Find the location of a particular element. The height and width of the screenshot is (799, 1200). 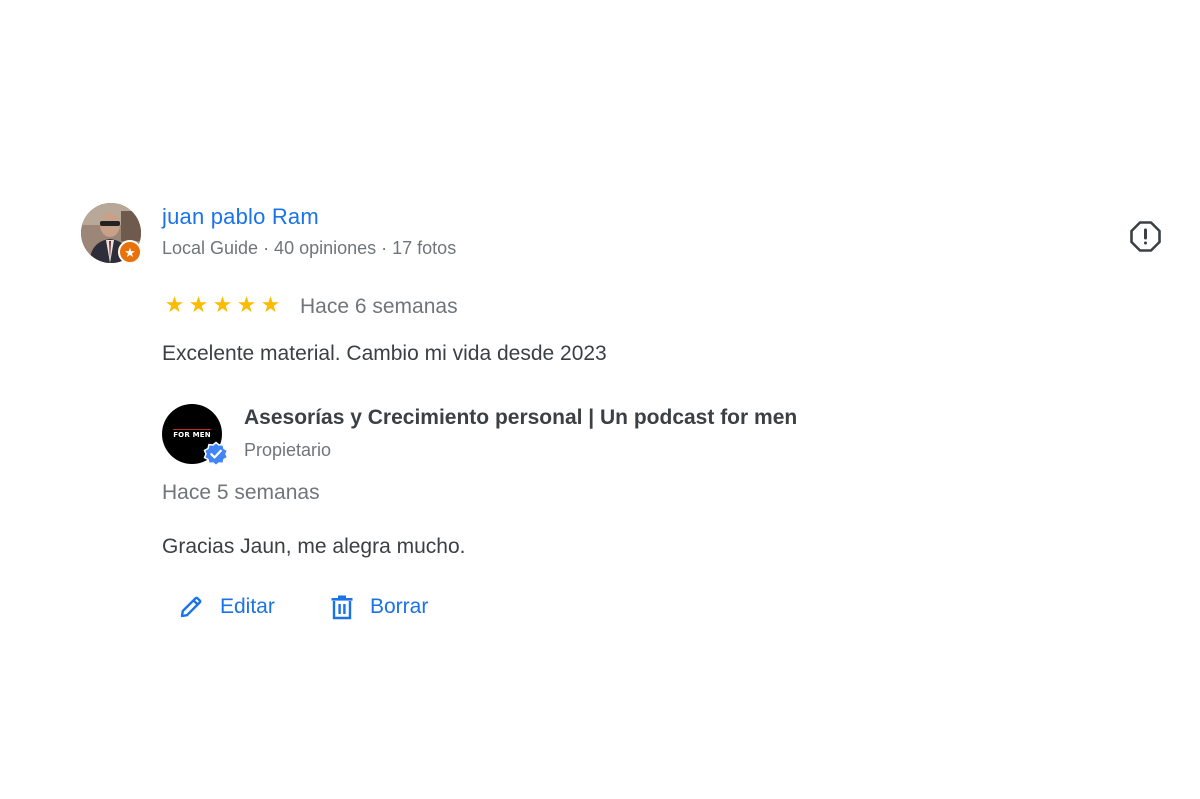

review-date: Hace 6 semanas is located at coordinates (379, 306).